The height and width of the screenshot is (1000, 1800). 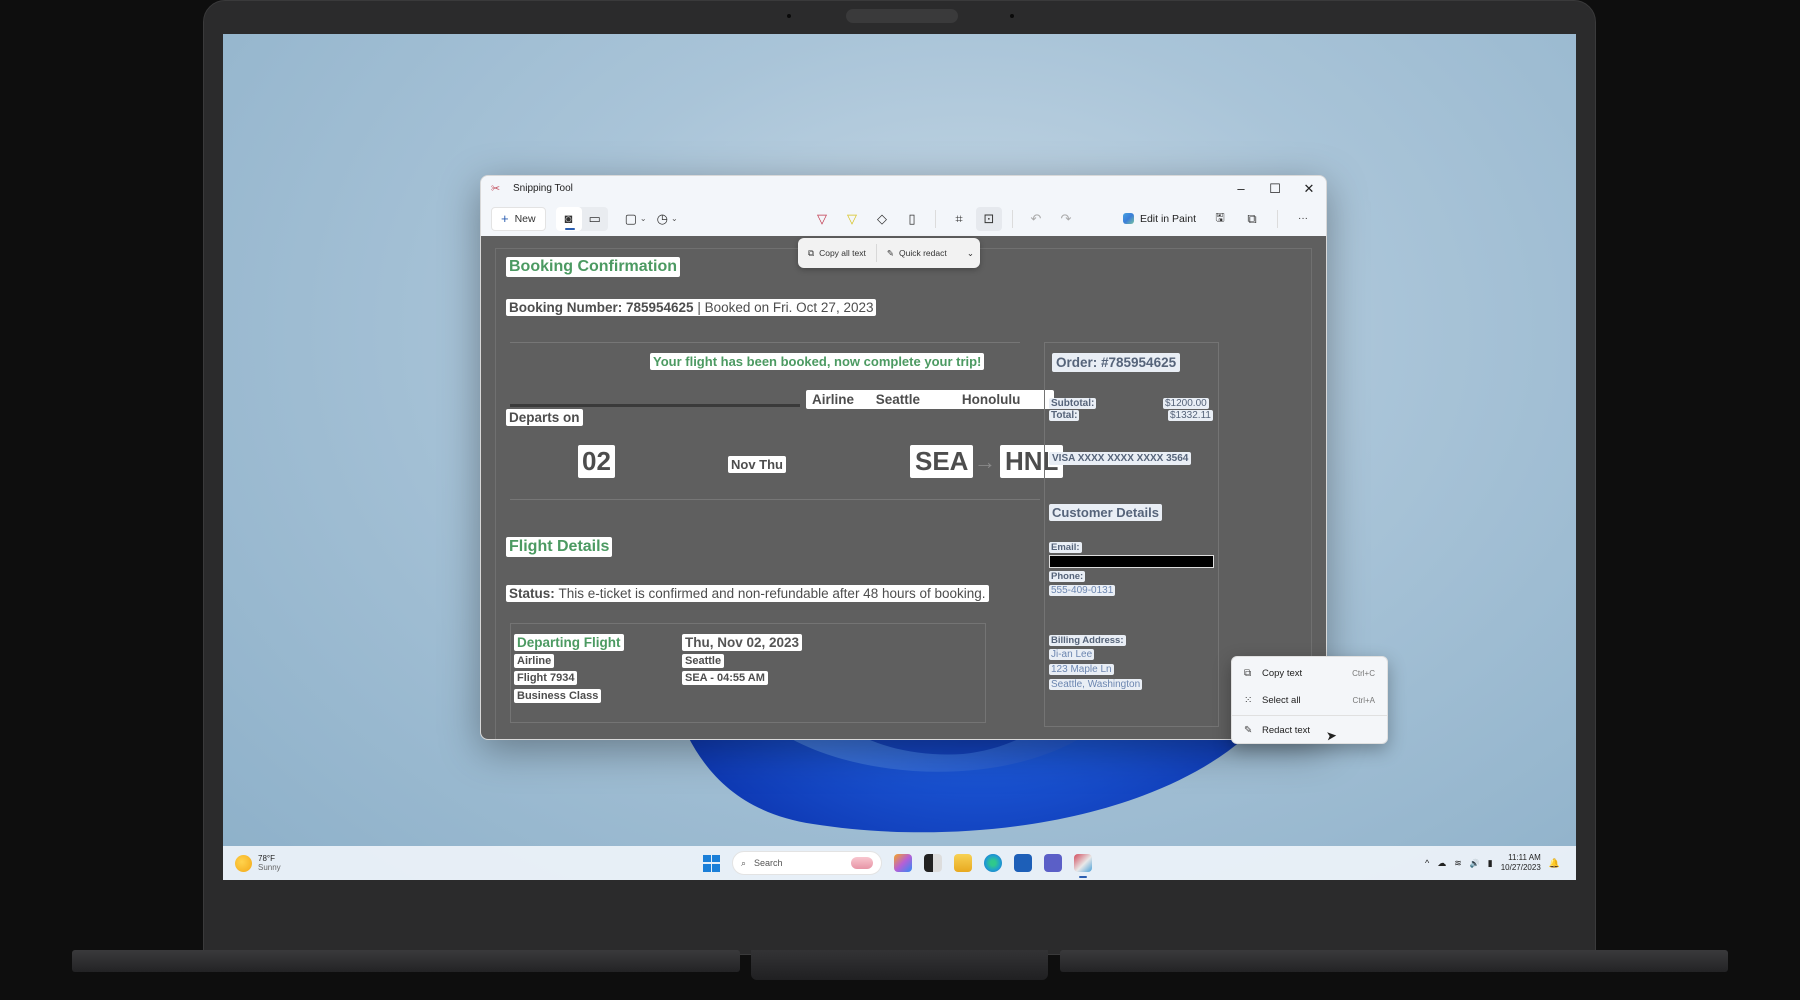 I want to click on show-hidden-icons-chevron: ^, so click(x=1427, y=863).